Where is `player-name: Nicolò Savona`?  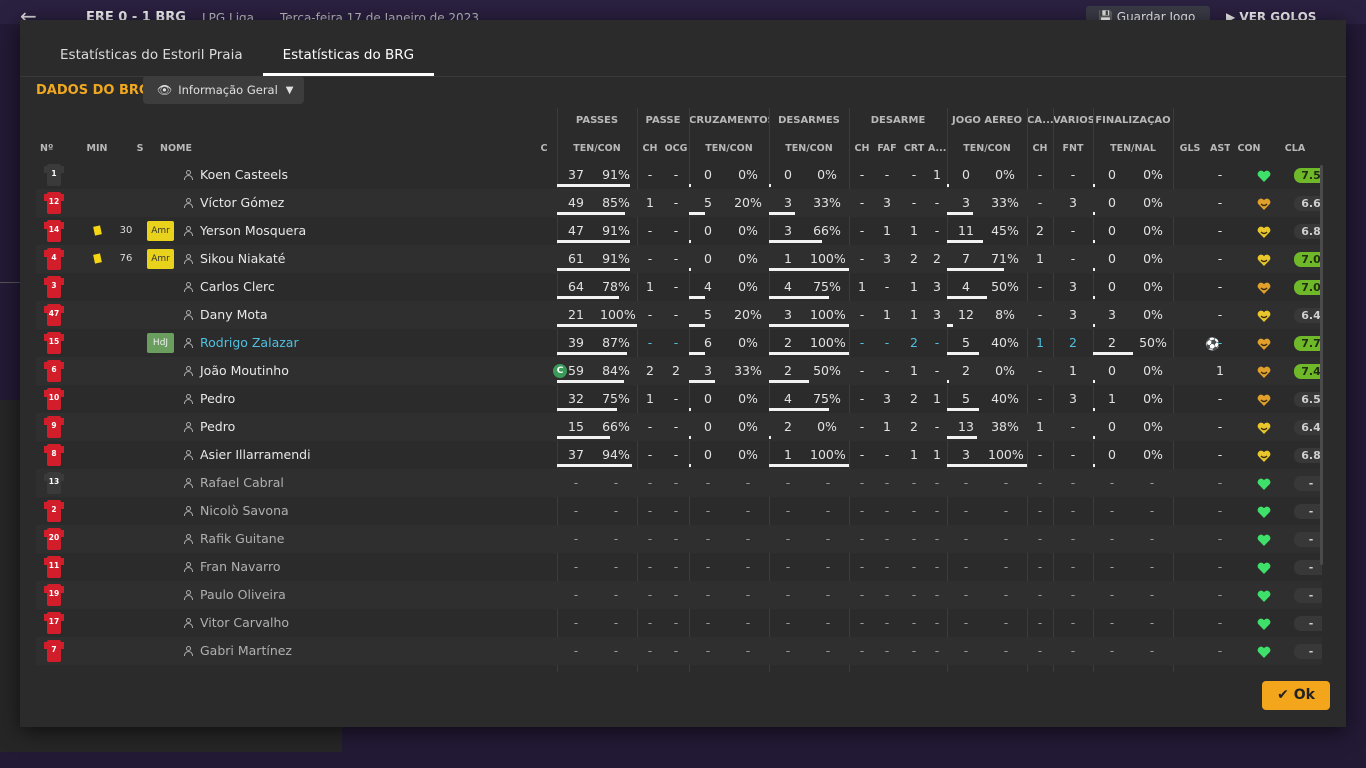
player-name: Nicolò Savona is located at coordinates (244, 511).